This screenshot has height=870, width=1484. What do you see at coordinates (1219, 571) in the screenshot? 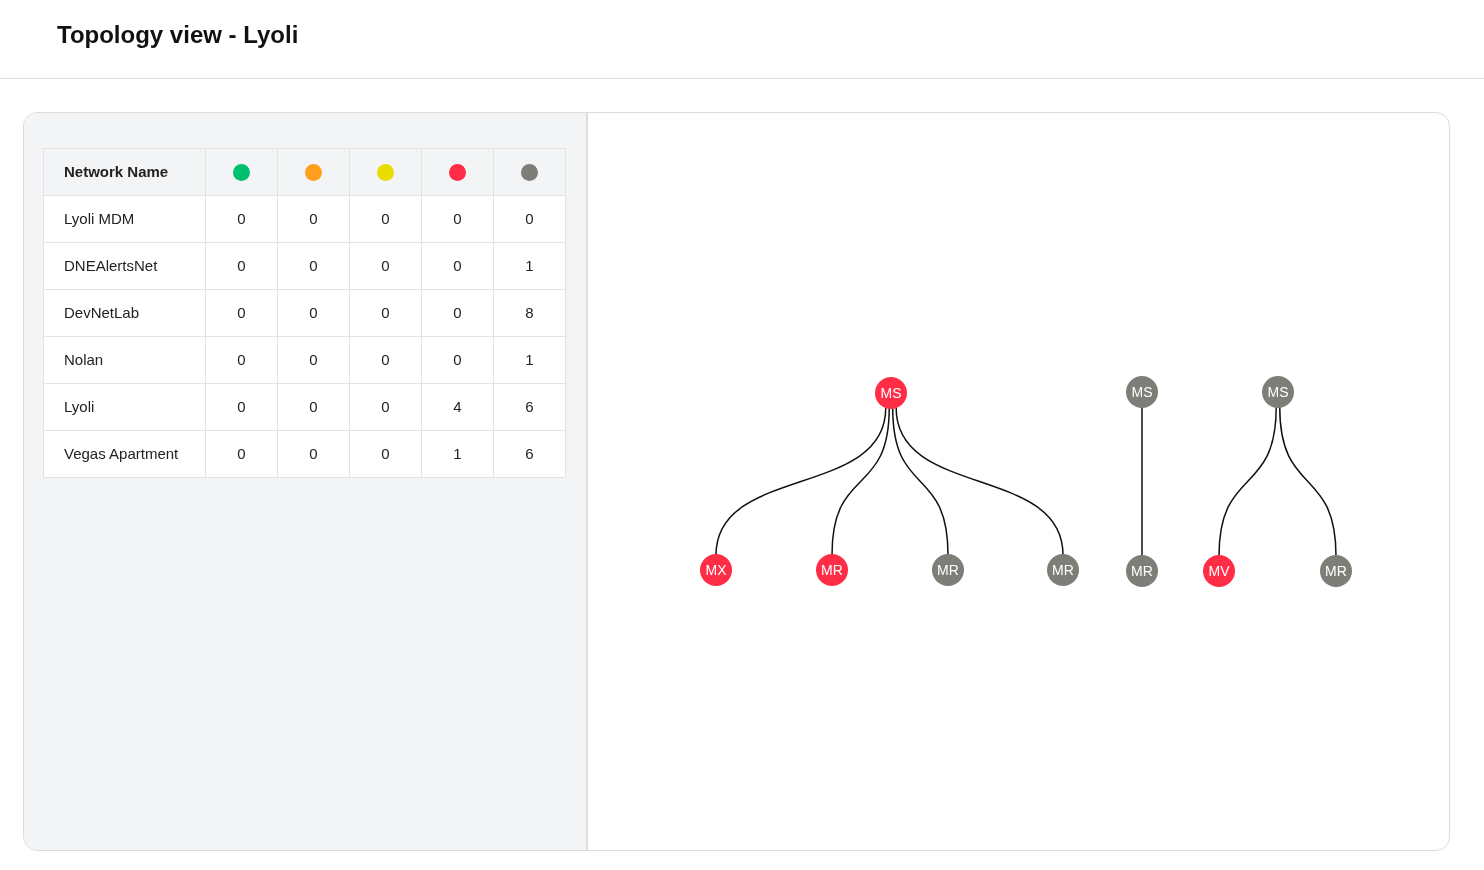
I see `device-node: MV` at bounding box center [1219, 571].